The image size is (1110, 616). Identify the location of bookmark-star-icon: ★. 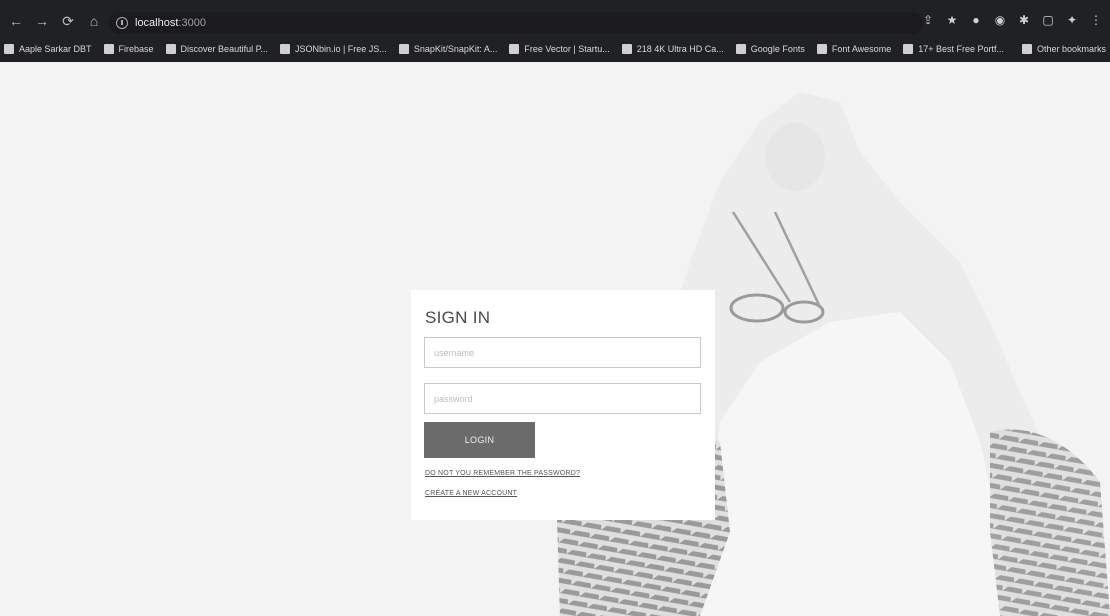
(952, 20).